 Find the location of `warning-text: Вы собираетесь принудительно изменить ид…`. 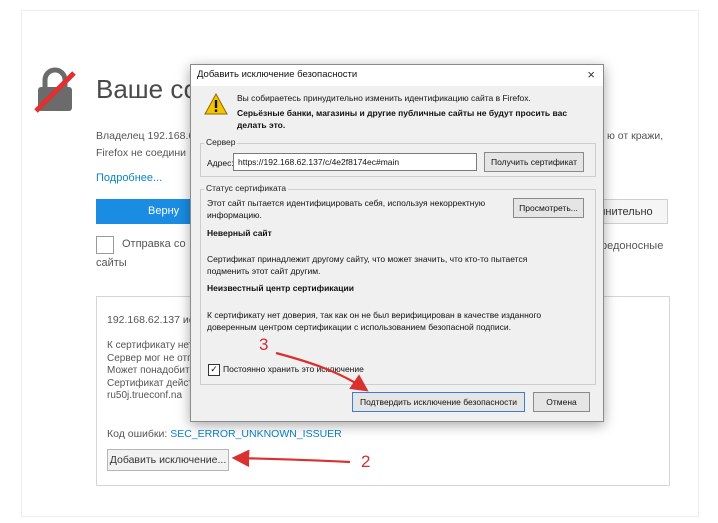

warning-text: Вы собираетесь принудительно изменить ид… is located at coordinates (384, 98).